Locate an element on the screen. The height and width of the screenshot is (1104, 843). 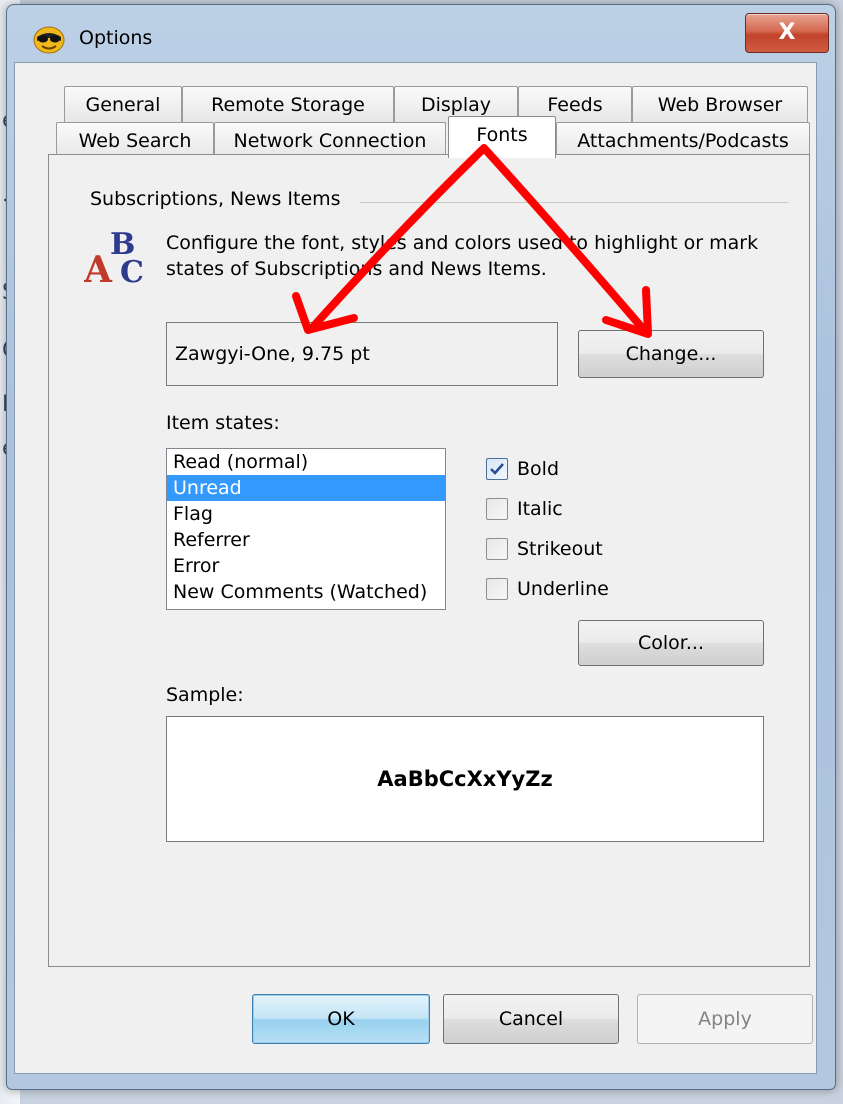
list-item: Error is located at coordinates (306, 566).